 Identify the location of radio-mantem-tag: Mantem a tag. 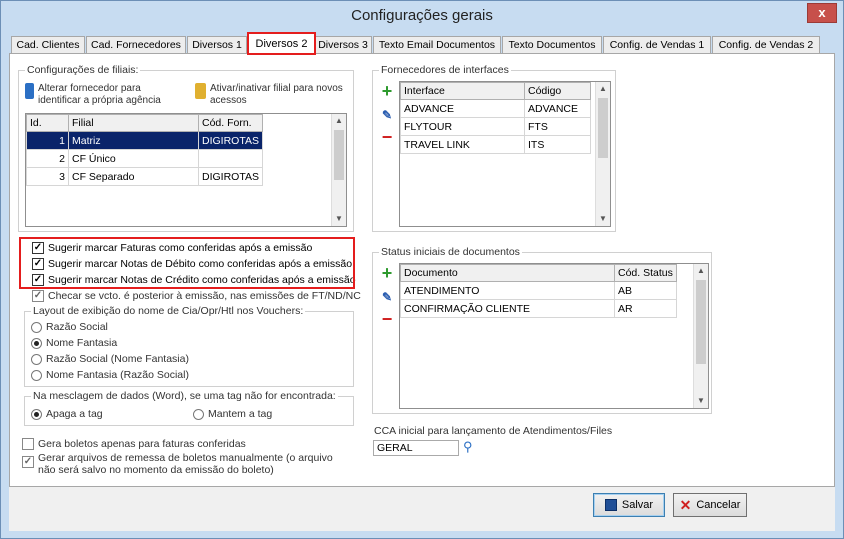
(232, 414).